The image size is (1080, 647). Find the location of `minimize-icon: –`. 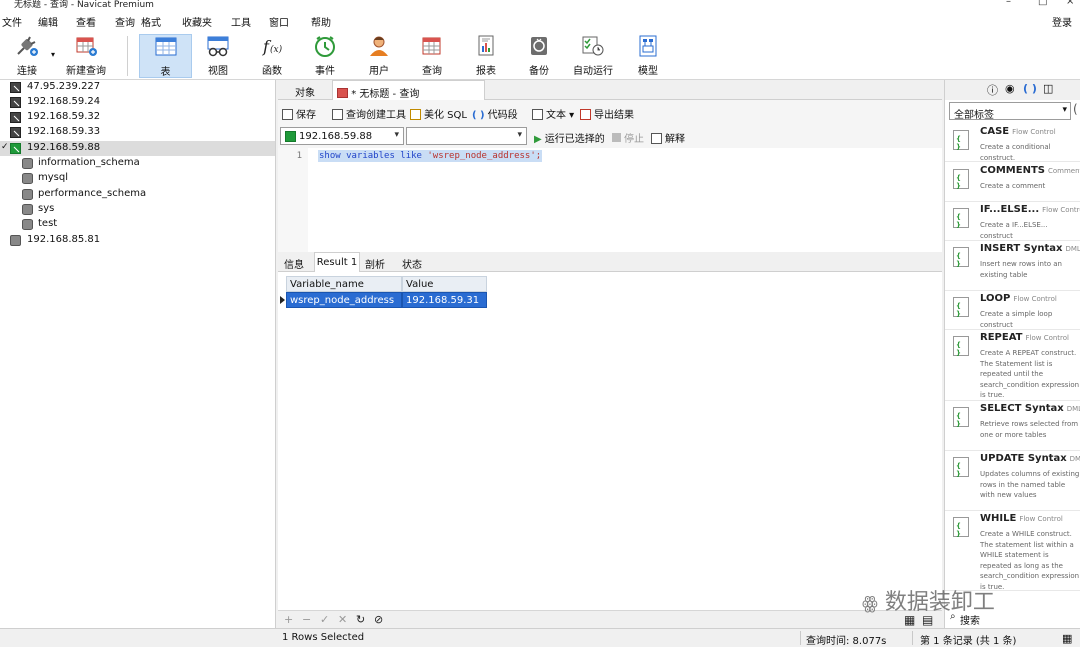

minimize-icon: – is located at coordinates (1008, 3).